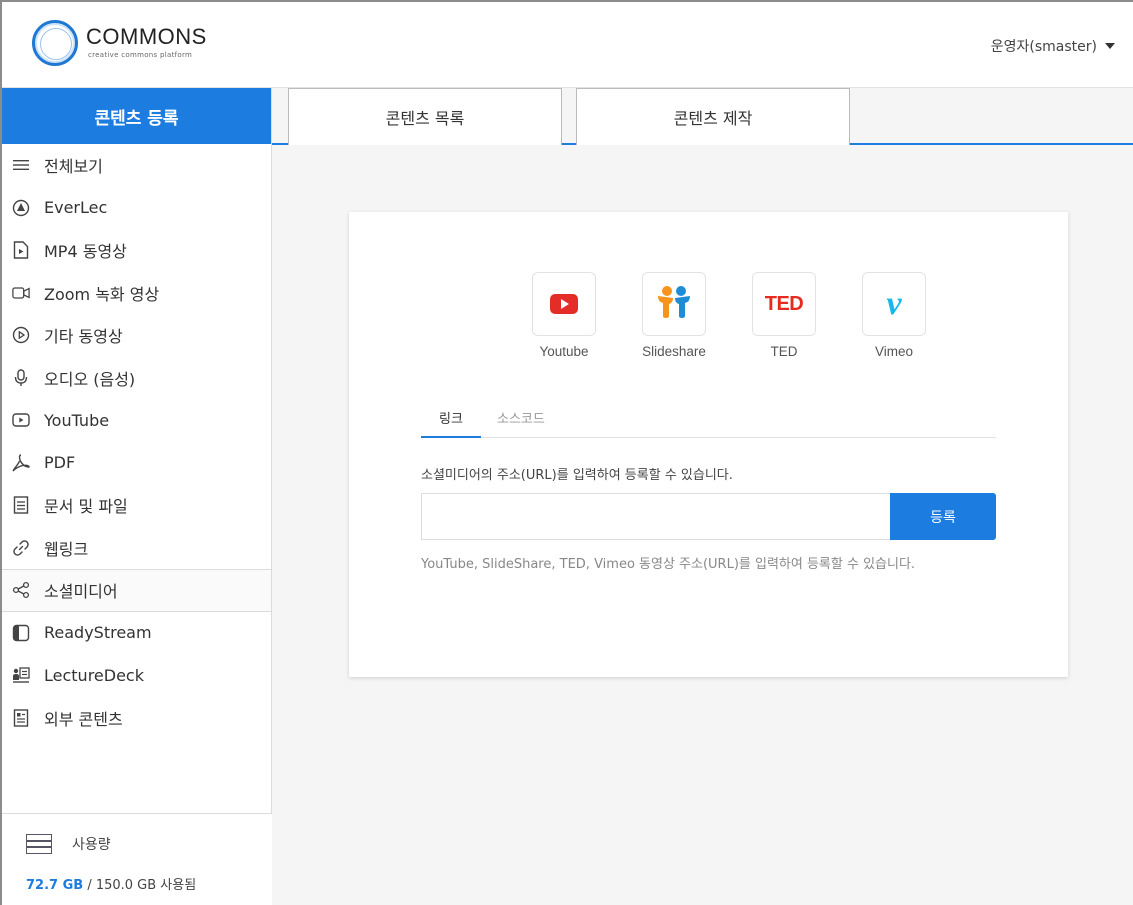  I want to click on zoom-icon, so click(21, 293).